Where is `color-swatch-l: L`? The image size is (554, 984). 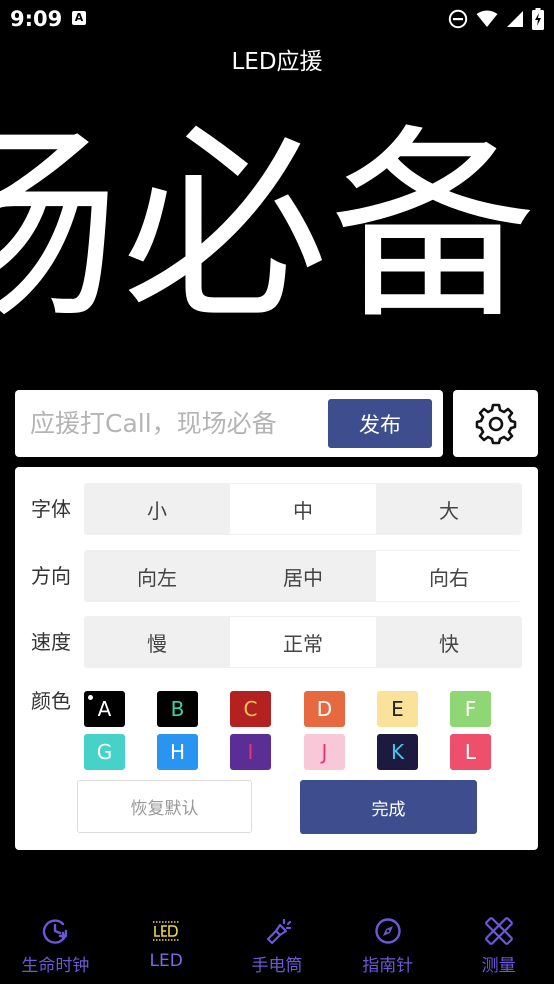
color-swatch-l: L is located at coordinates (470, 752).